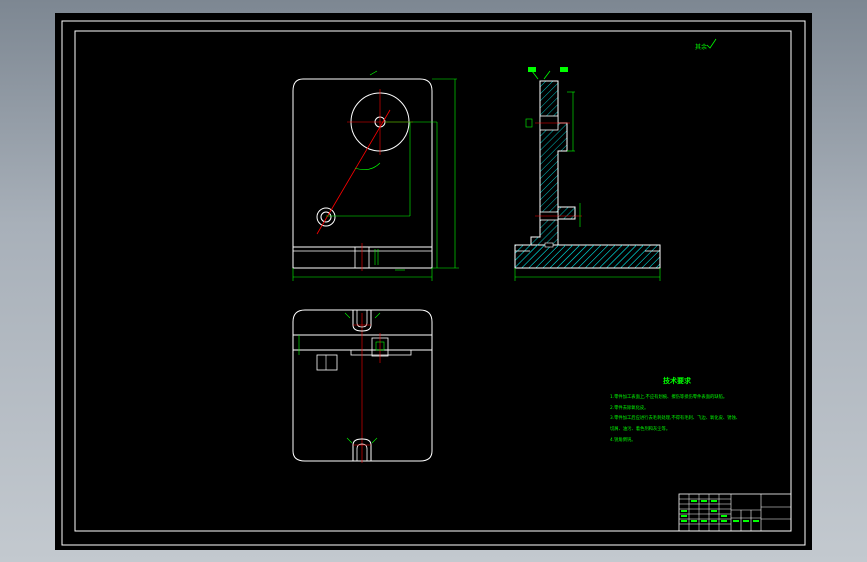  I want to click on tech-req-line-4: 切屑、油污、着色剂和灰尘等。, so click(640, 428).